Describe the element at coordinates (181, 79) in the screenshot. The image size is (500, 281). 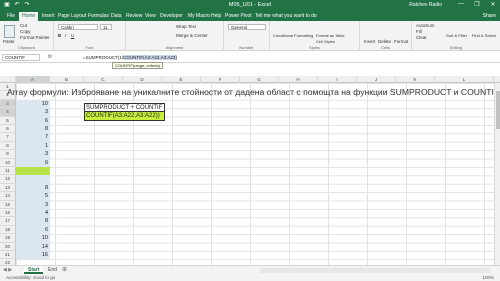
I see `column-header-e: E` at that location.